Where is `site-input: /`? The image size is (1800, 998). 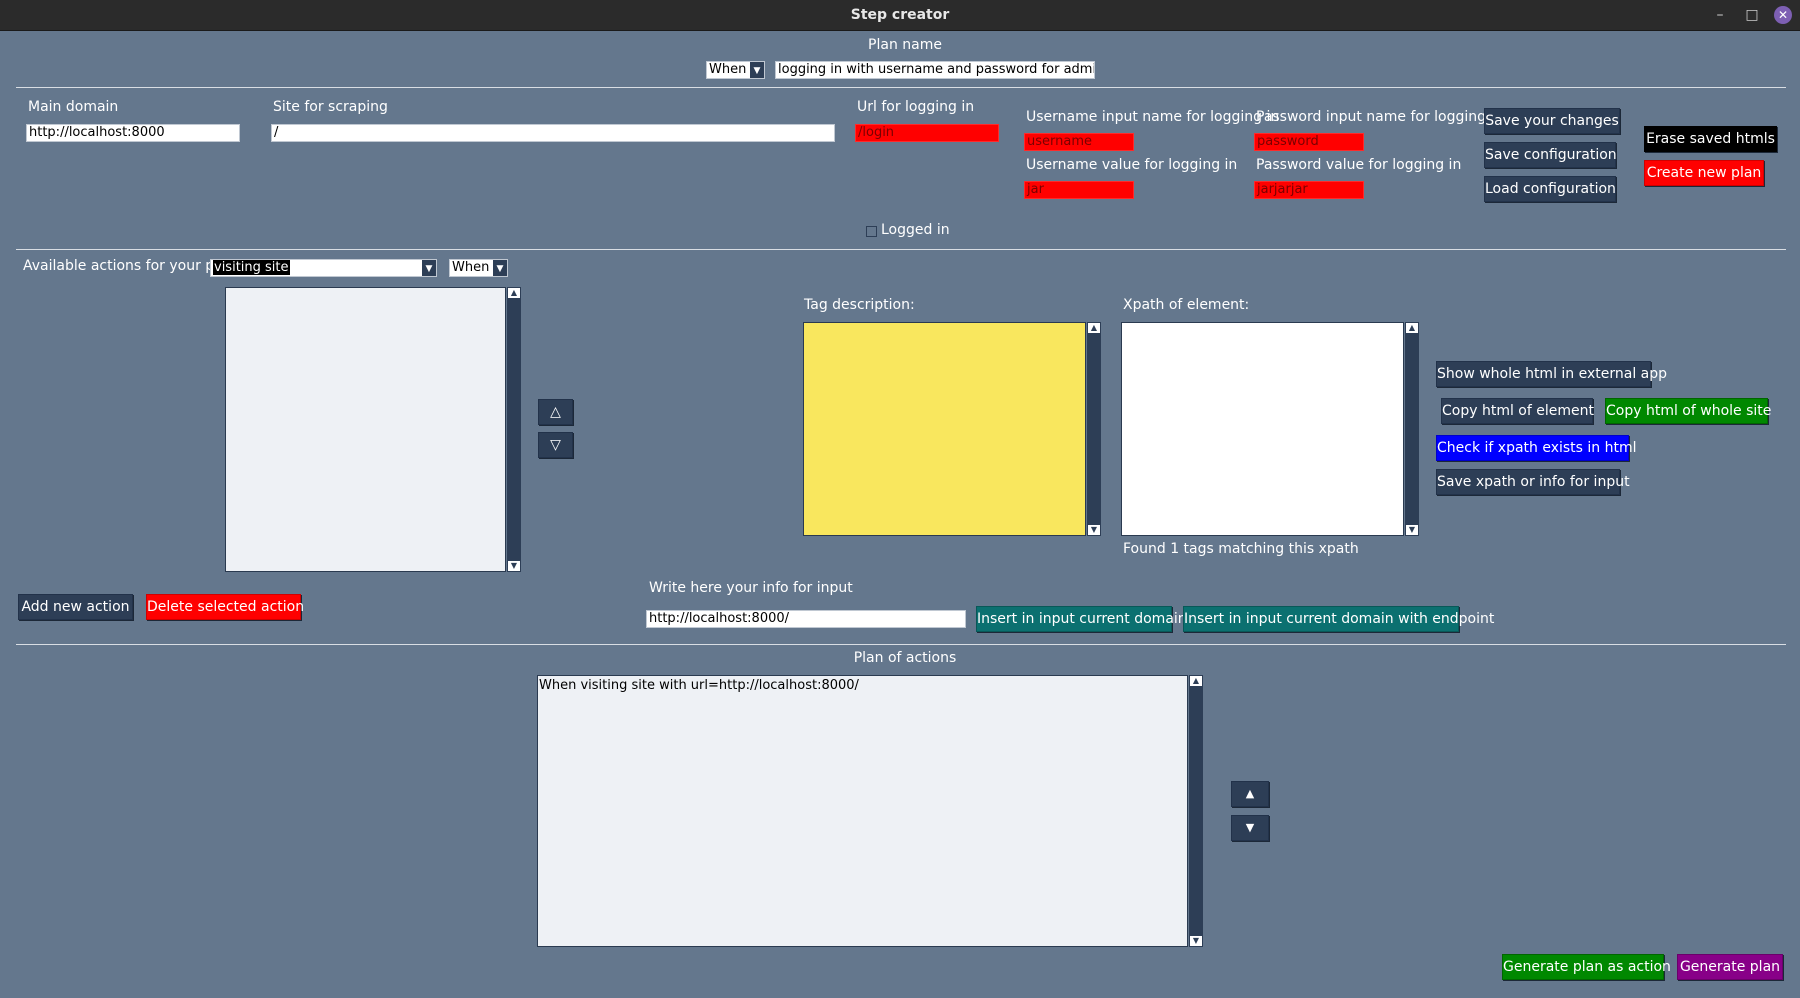
site-input: / is located at coordinates (553, 133).